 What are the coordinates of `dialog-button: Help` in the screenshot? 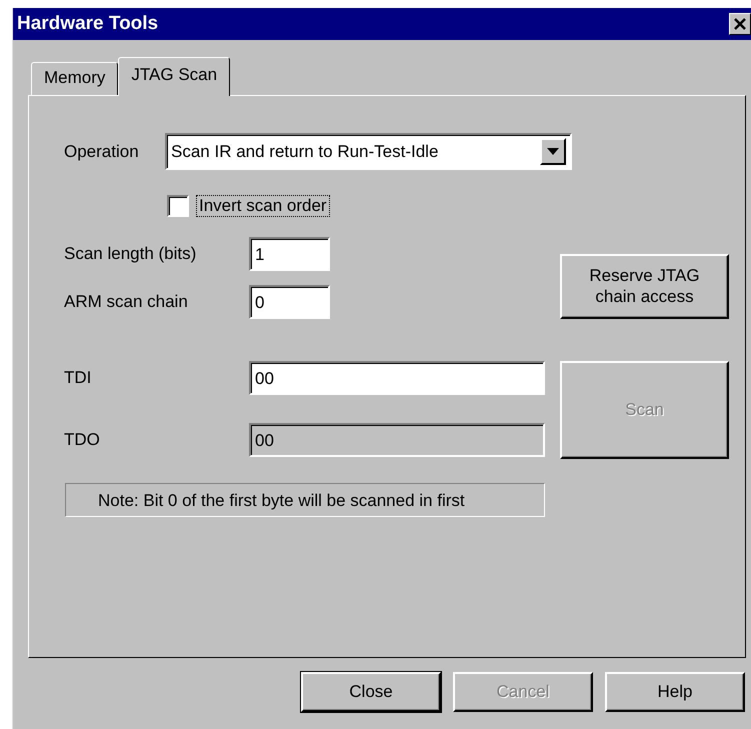 It's located at (675, 692).